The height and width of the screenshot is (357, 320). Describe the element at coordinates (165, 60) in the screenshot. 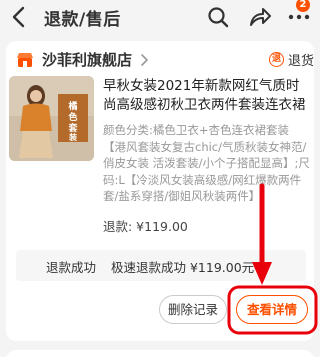

I see `shop-row: 沙菲利旗舰店 退 退货` at that location.